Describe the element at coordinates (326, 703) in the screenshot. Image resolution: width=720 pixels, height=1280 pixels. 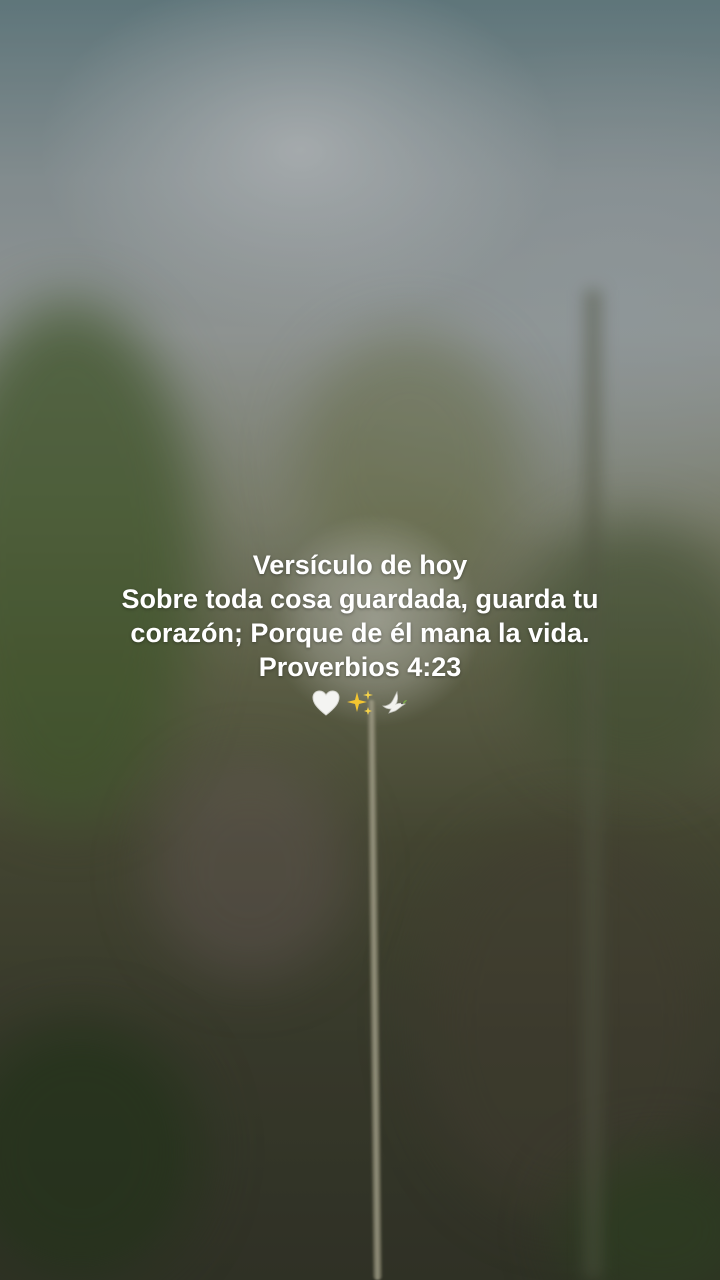
I see `white-heart-icon` at that location.